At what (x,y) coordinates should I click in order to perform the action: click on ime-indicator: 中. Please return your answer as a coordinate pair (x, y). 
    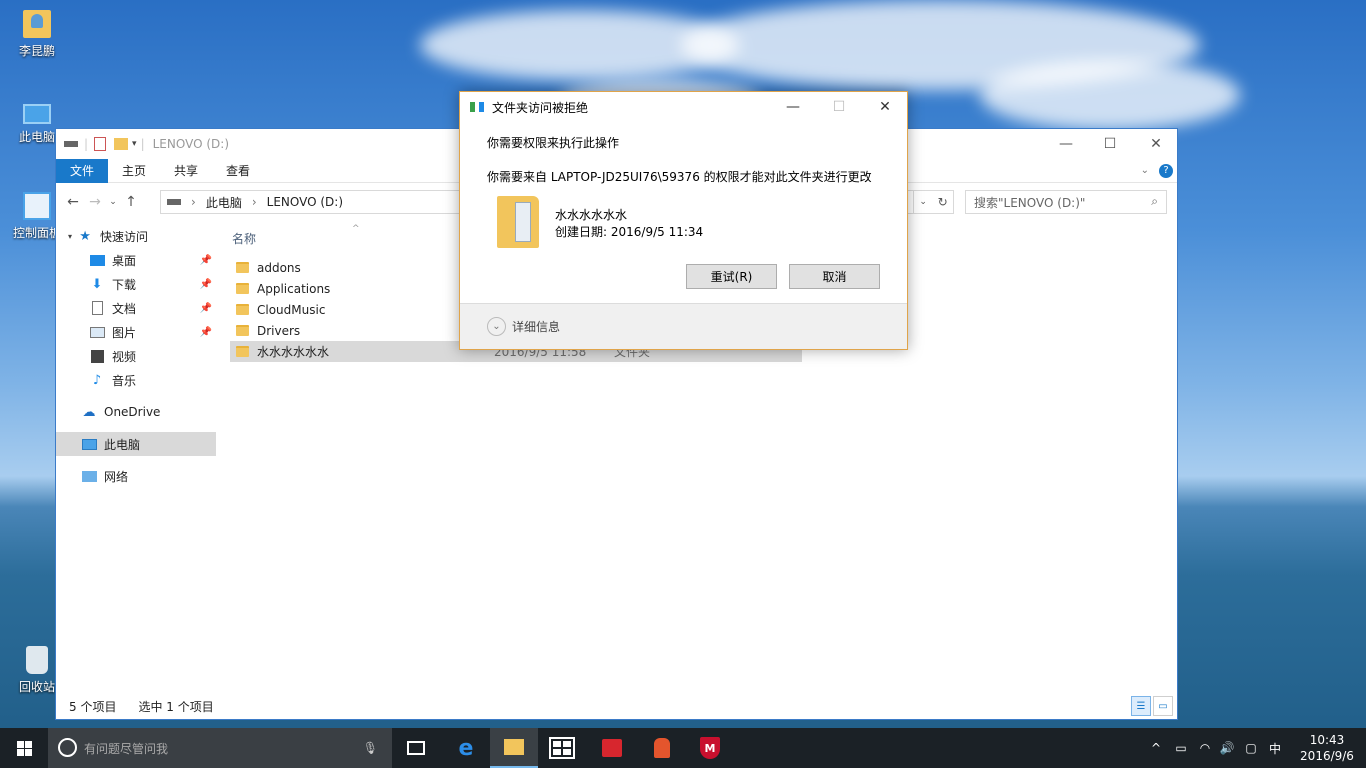
    Looking at the image, I should click on (1275, 748).